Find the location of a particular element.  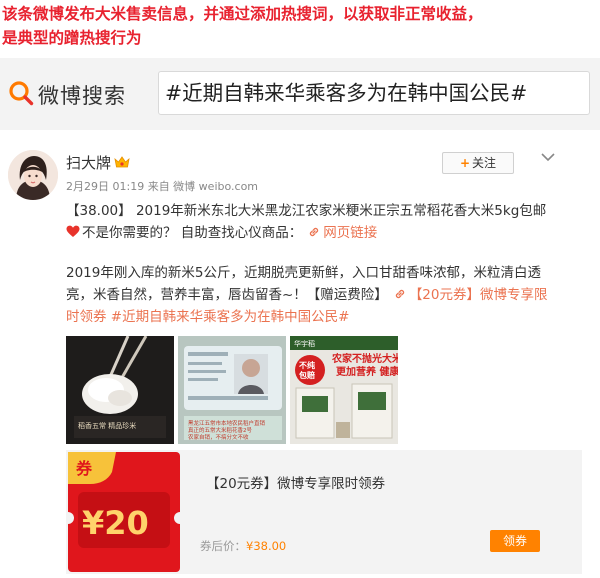

post-image-id-card: 黑龙江五常市本地农民稻户直销 真正的五常大米稻花香2号 农家自销，不搞分文不收 is located at coordinates (232, 390).